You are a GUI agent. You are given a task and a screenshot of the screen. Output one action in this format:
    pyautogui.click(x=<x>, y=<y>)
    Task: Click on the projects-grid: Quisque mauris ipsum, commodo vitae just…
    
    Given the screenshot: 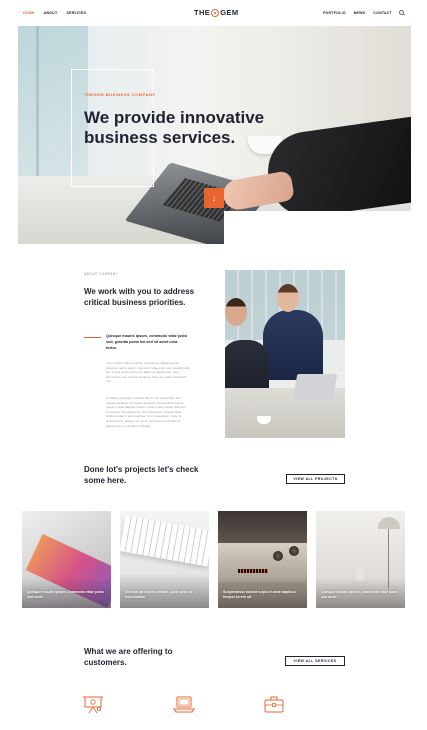 What is the action you would take?
    pyautogui.click(x=214, y=559)
    